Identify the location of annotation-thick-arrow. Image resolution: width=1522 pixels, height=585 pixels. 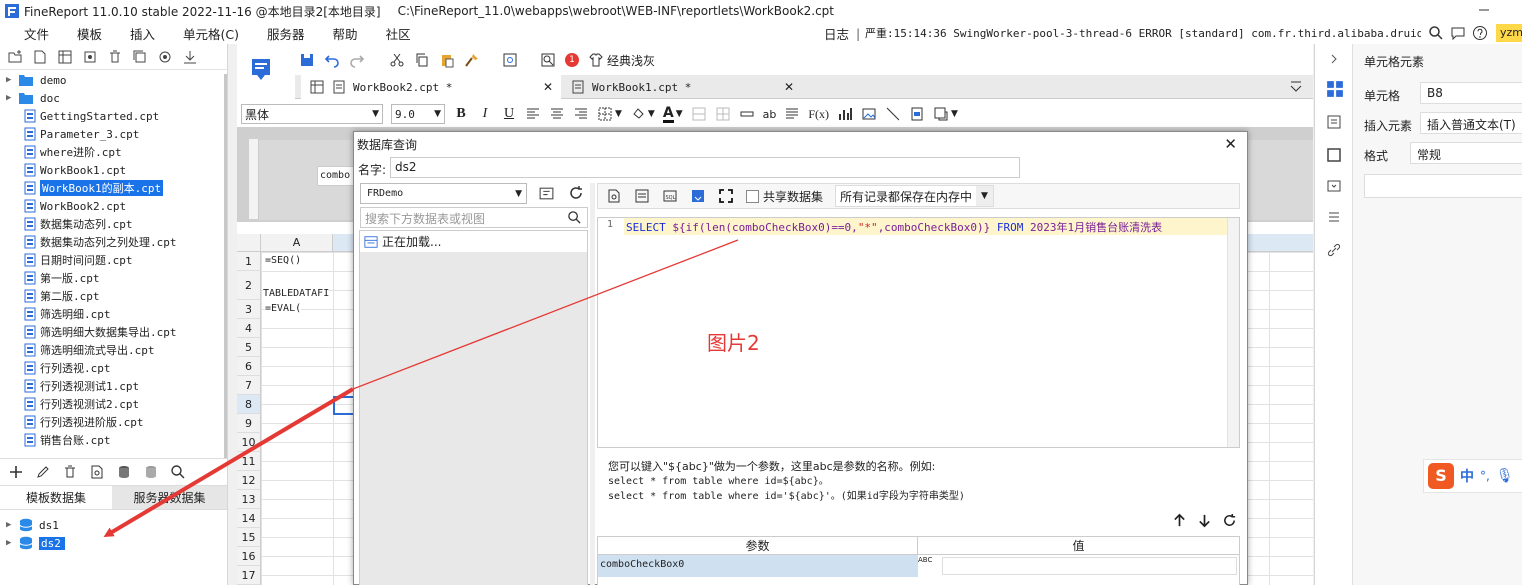
(229, 462).